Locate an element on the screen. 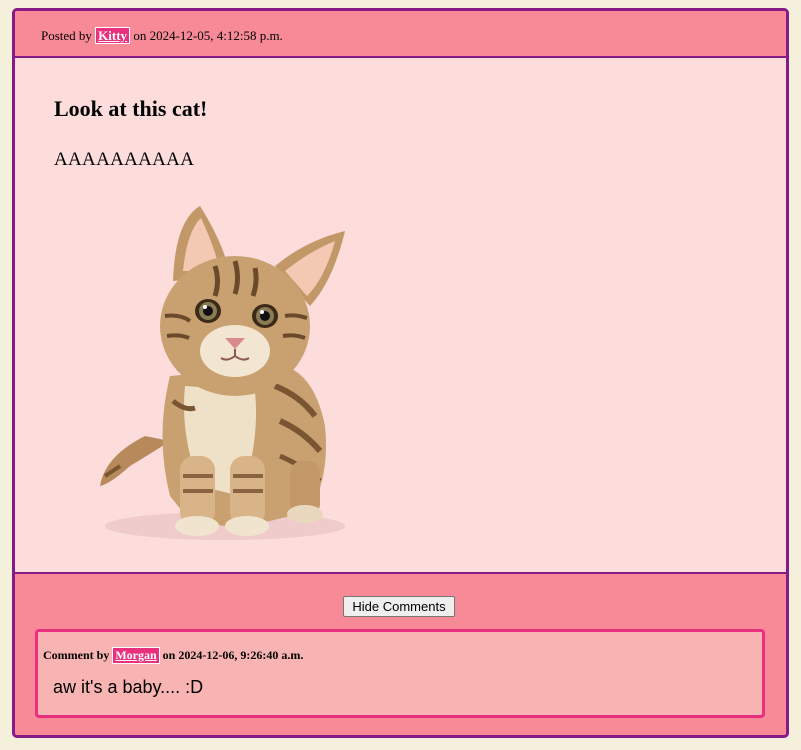 The width and height of the screenshot is (801, 750). post-title: Look at this cat! is located at coordinates (131, 108).